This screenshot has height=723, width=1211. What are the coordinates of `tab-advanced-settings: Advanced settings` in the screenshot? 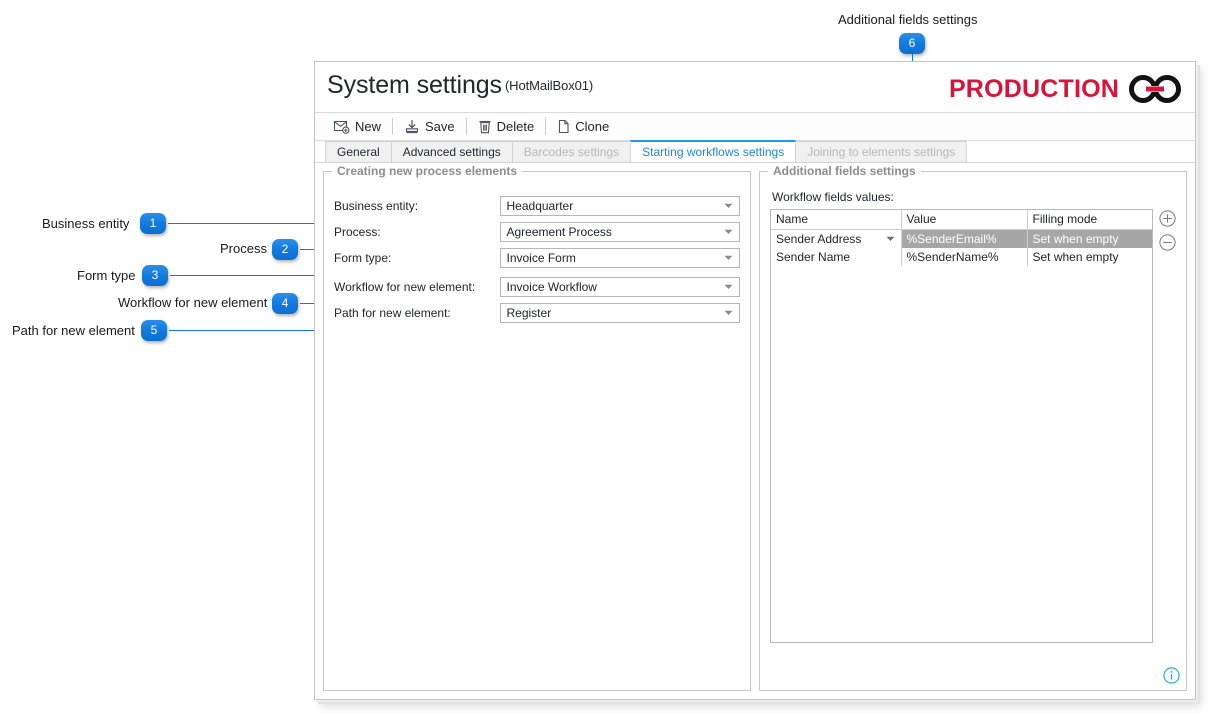 It's located at (451, 151).